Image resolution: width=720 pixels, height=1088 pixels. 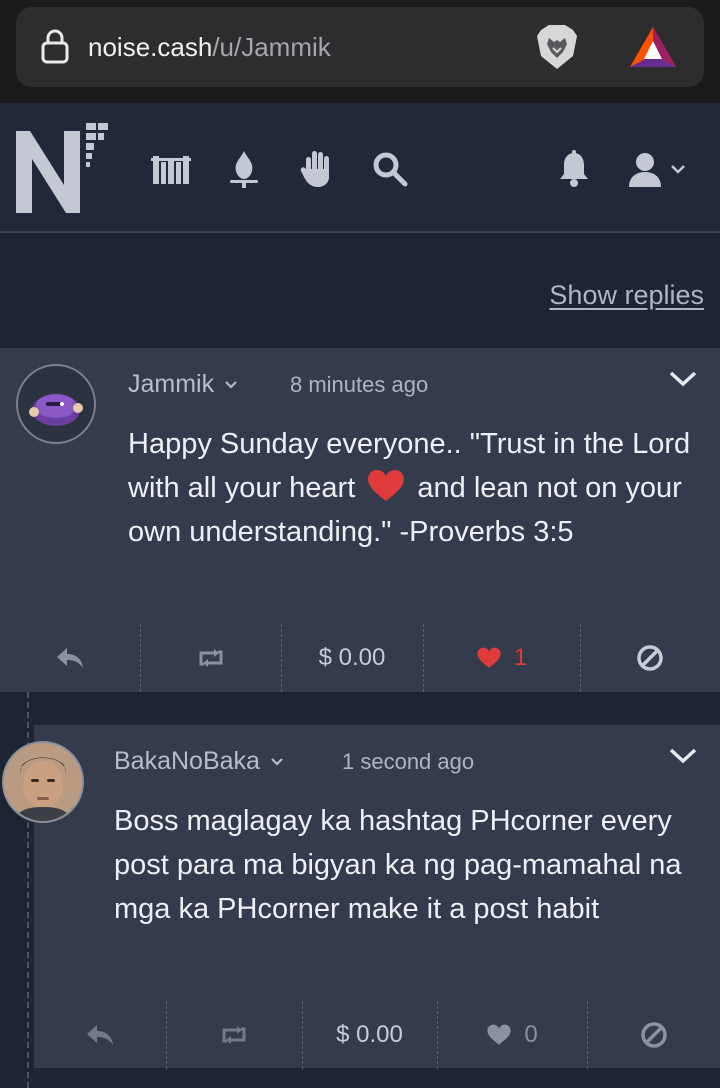 What do you see at coordinates (56, 410) in the screenshot?
I see `monster-avatar-image` at bounding box center [56, 410].